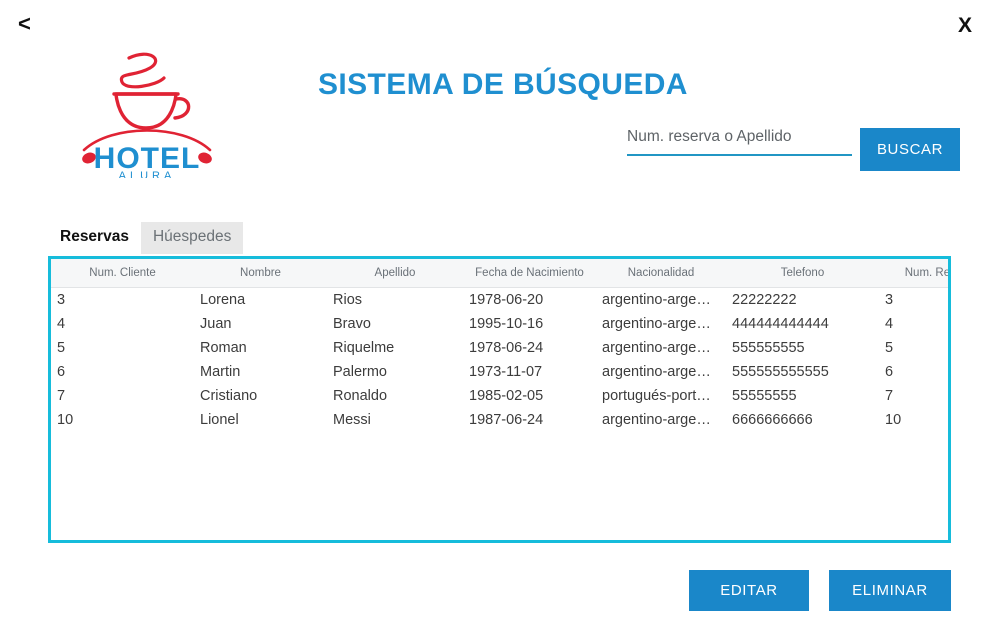 The height and width of the screenshot is (633, 999). I want to click on edit-button: EDITAR, so click(749, 590).